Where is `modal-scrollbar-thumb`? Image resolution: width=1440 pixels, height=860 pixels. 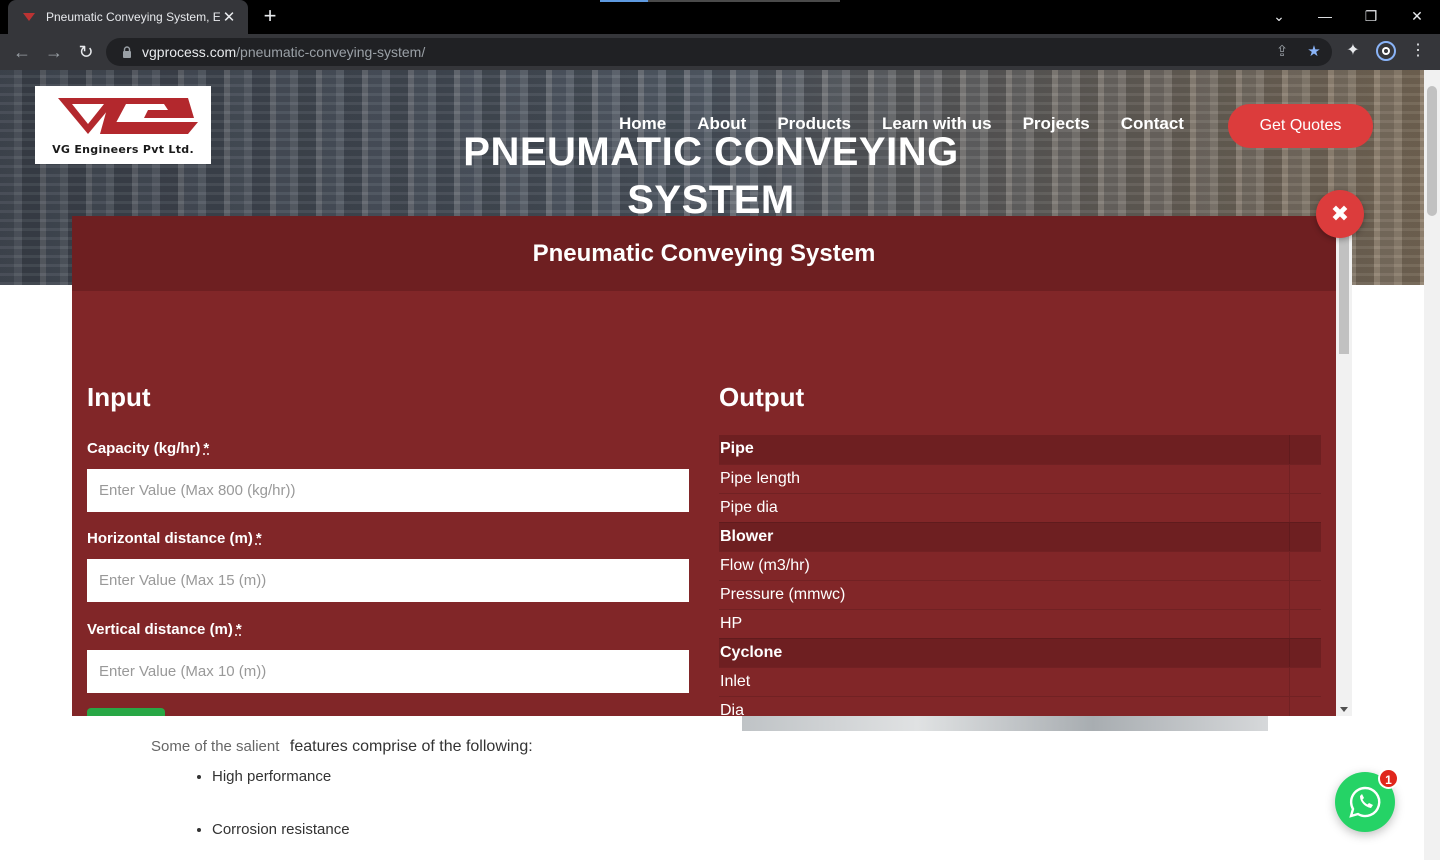
modal-scrollbar-thumb is located at coordinates (1344, 291).